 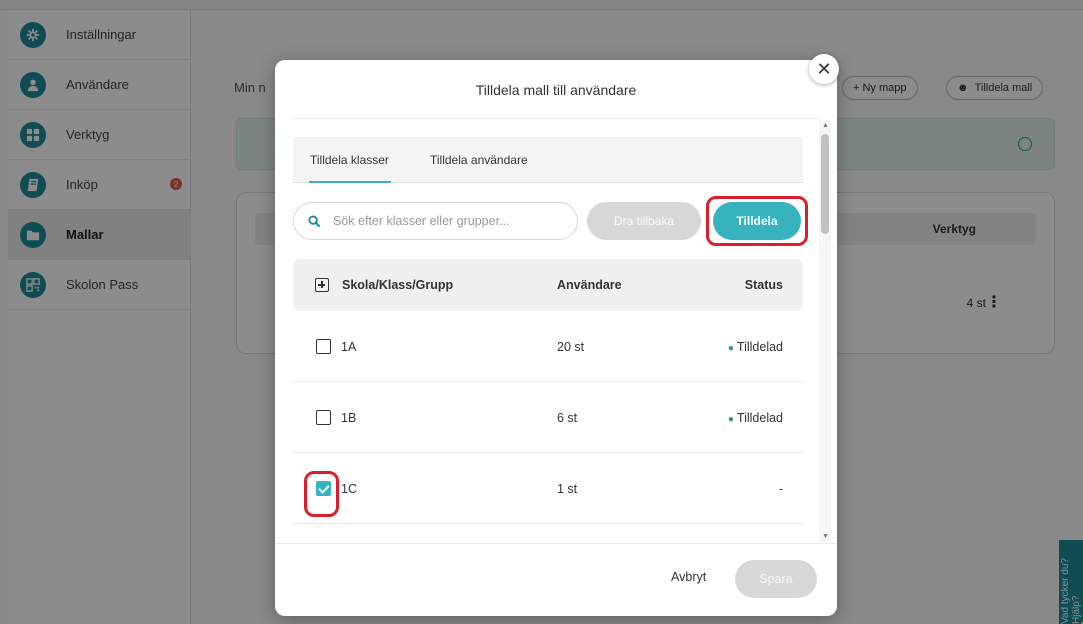 I want to click on expand-all-icon, so click(x=322, y=285).